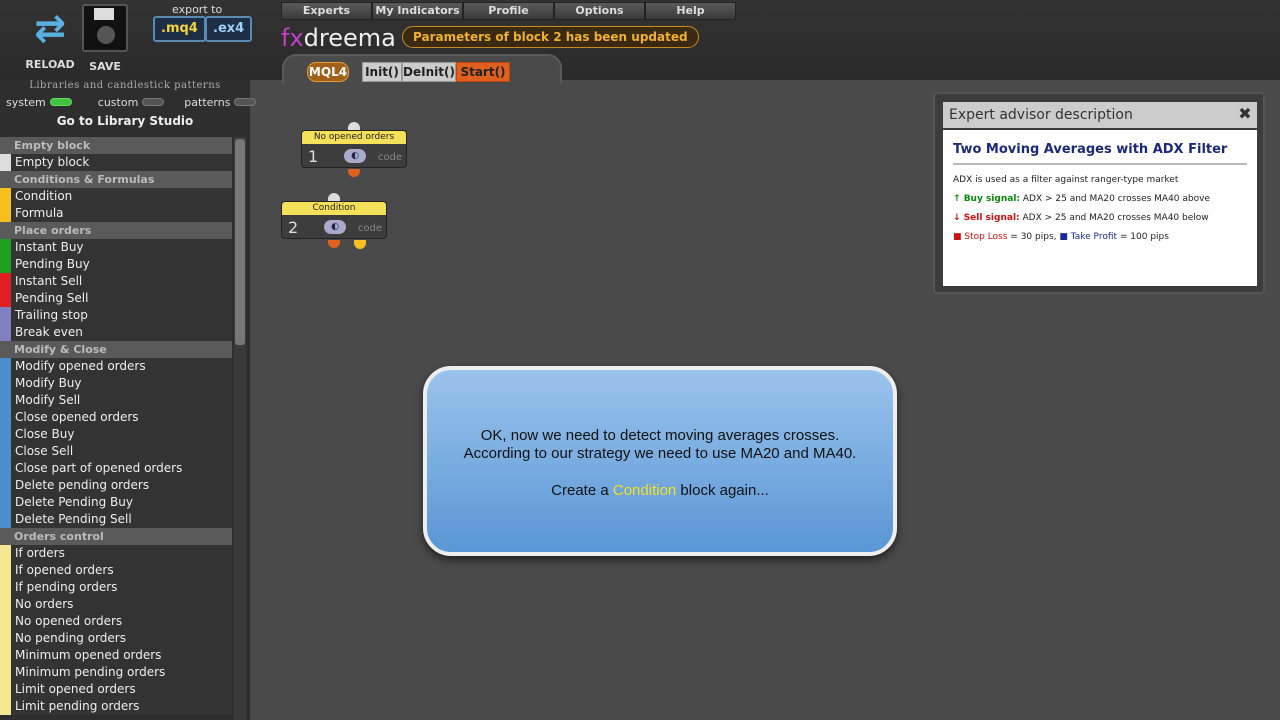  Describe the element at coordinates (116, 655) in the screenshot. I see `library-item: Minimum opened orders` at that location.